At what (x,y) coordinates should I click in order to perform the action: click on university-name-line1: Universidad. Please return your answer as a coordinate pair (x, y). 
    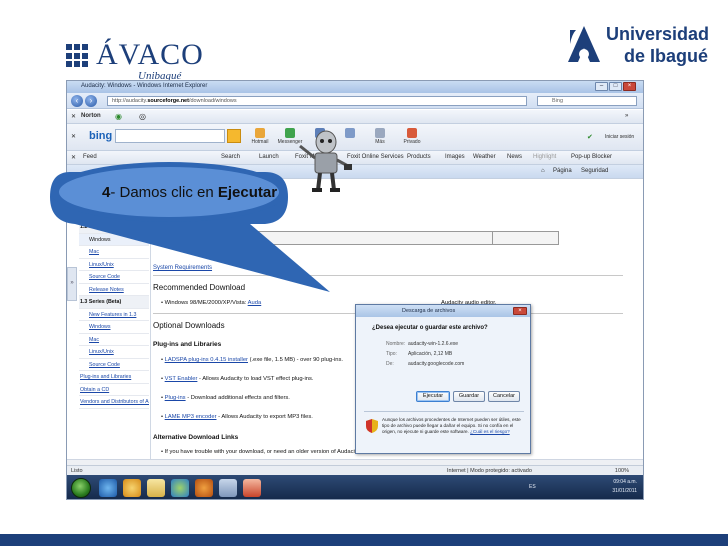
    Looking at the image, I should click on (658, 34).